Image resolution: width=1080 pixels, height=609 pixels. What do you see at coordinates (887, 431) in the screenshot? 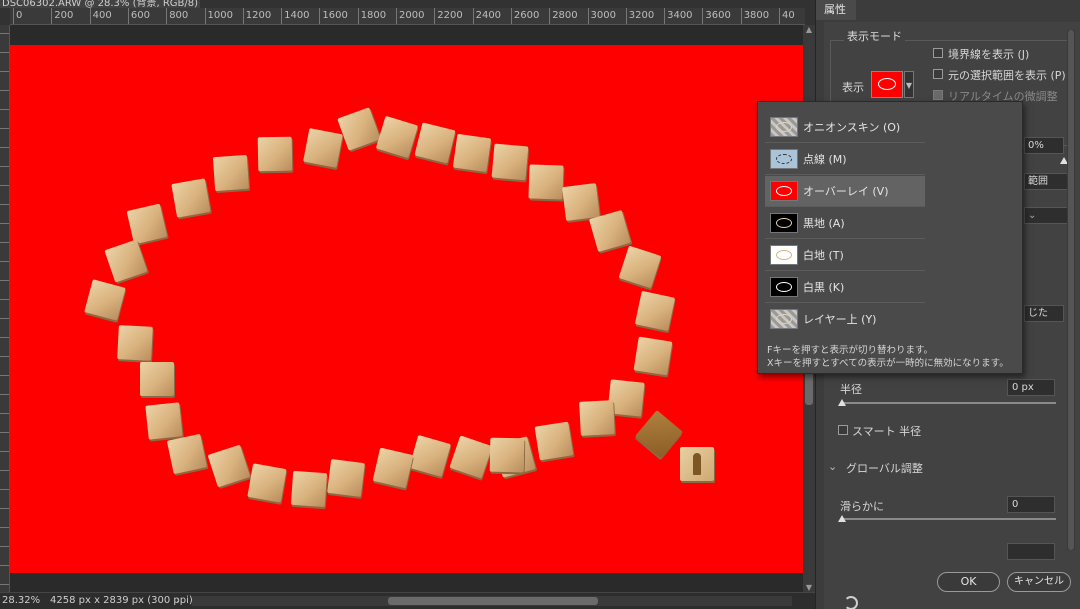
I see `smart-radius-label: スマート 半径` at bounding box center [887, 431].